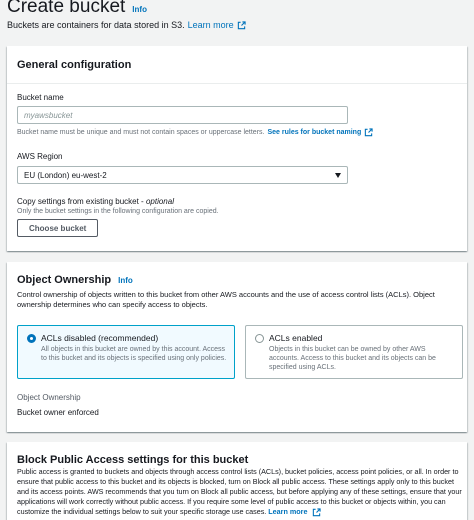 The width and height of the screenshot is (474, 520). I want to click on aws-region-value: EU (London) eu-west-2, so click(65, 175).